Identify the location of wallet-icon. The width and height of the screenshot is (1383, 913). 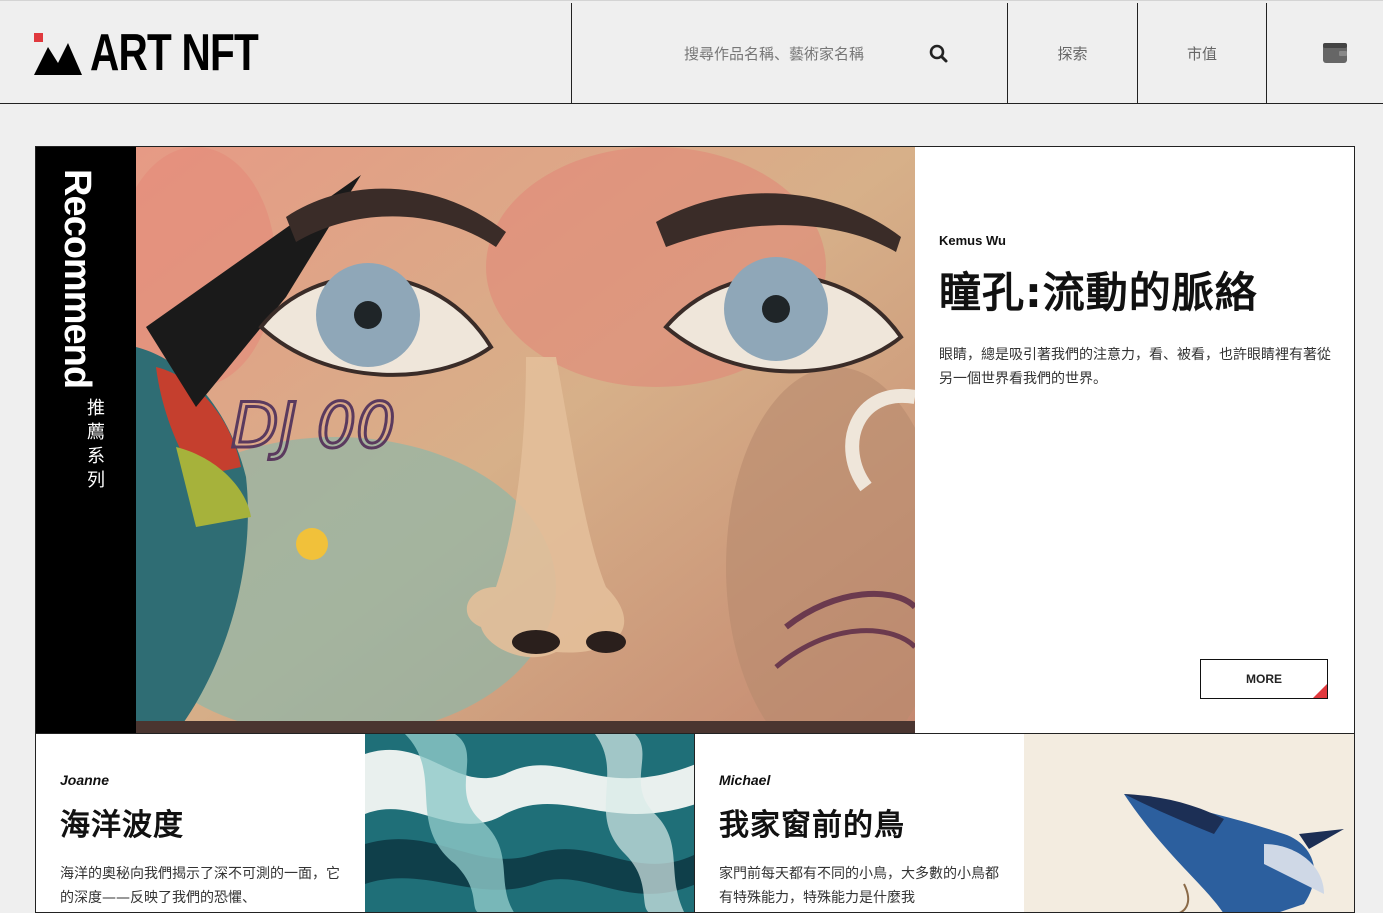
(1335, 53).